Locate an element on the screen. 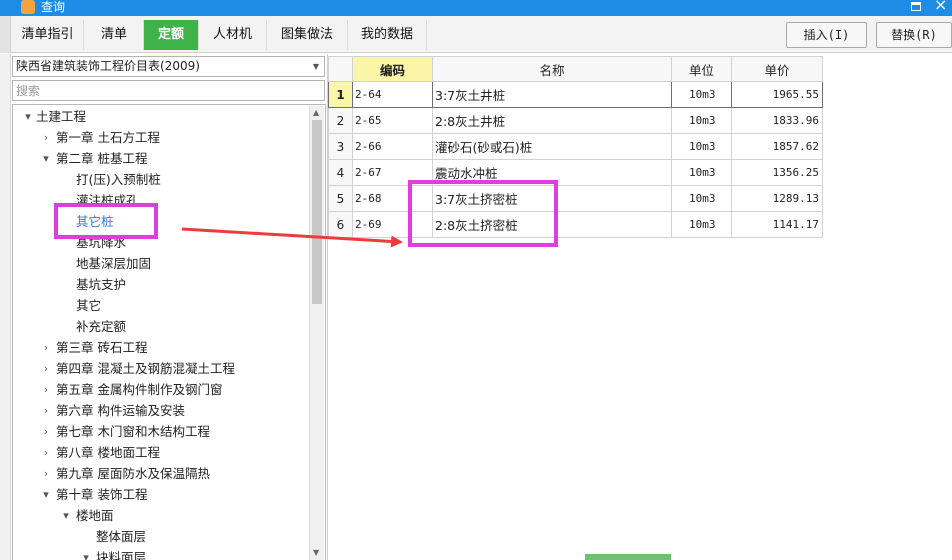 The width and height of the screenshot is (952, 560). annotation-arrow is located at coordinates (292, 237).